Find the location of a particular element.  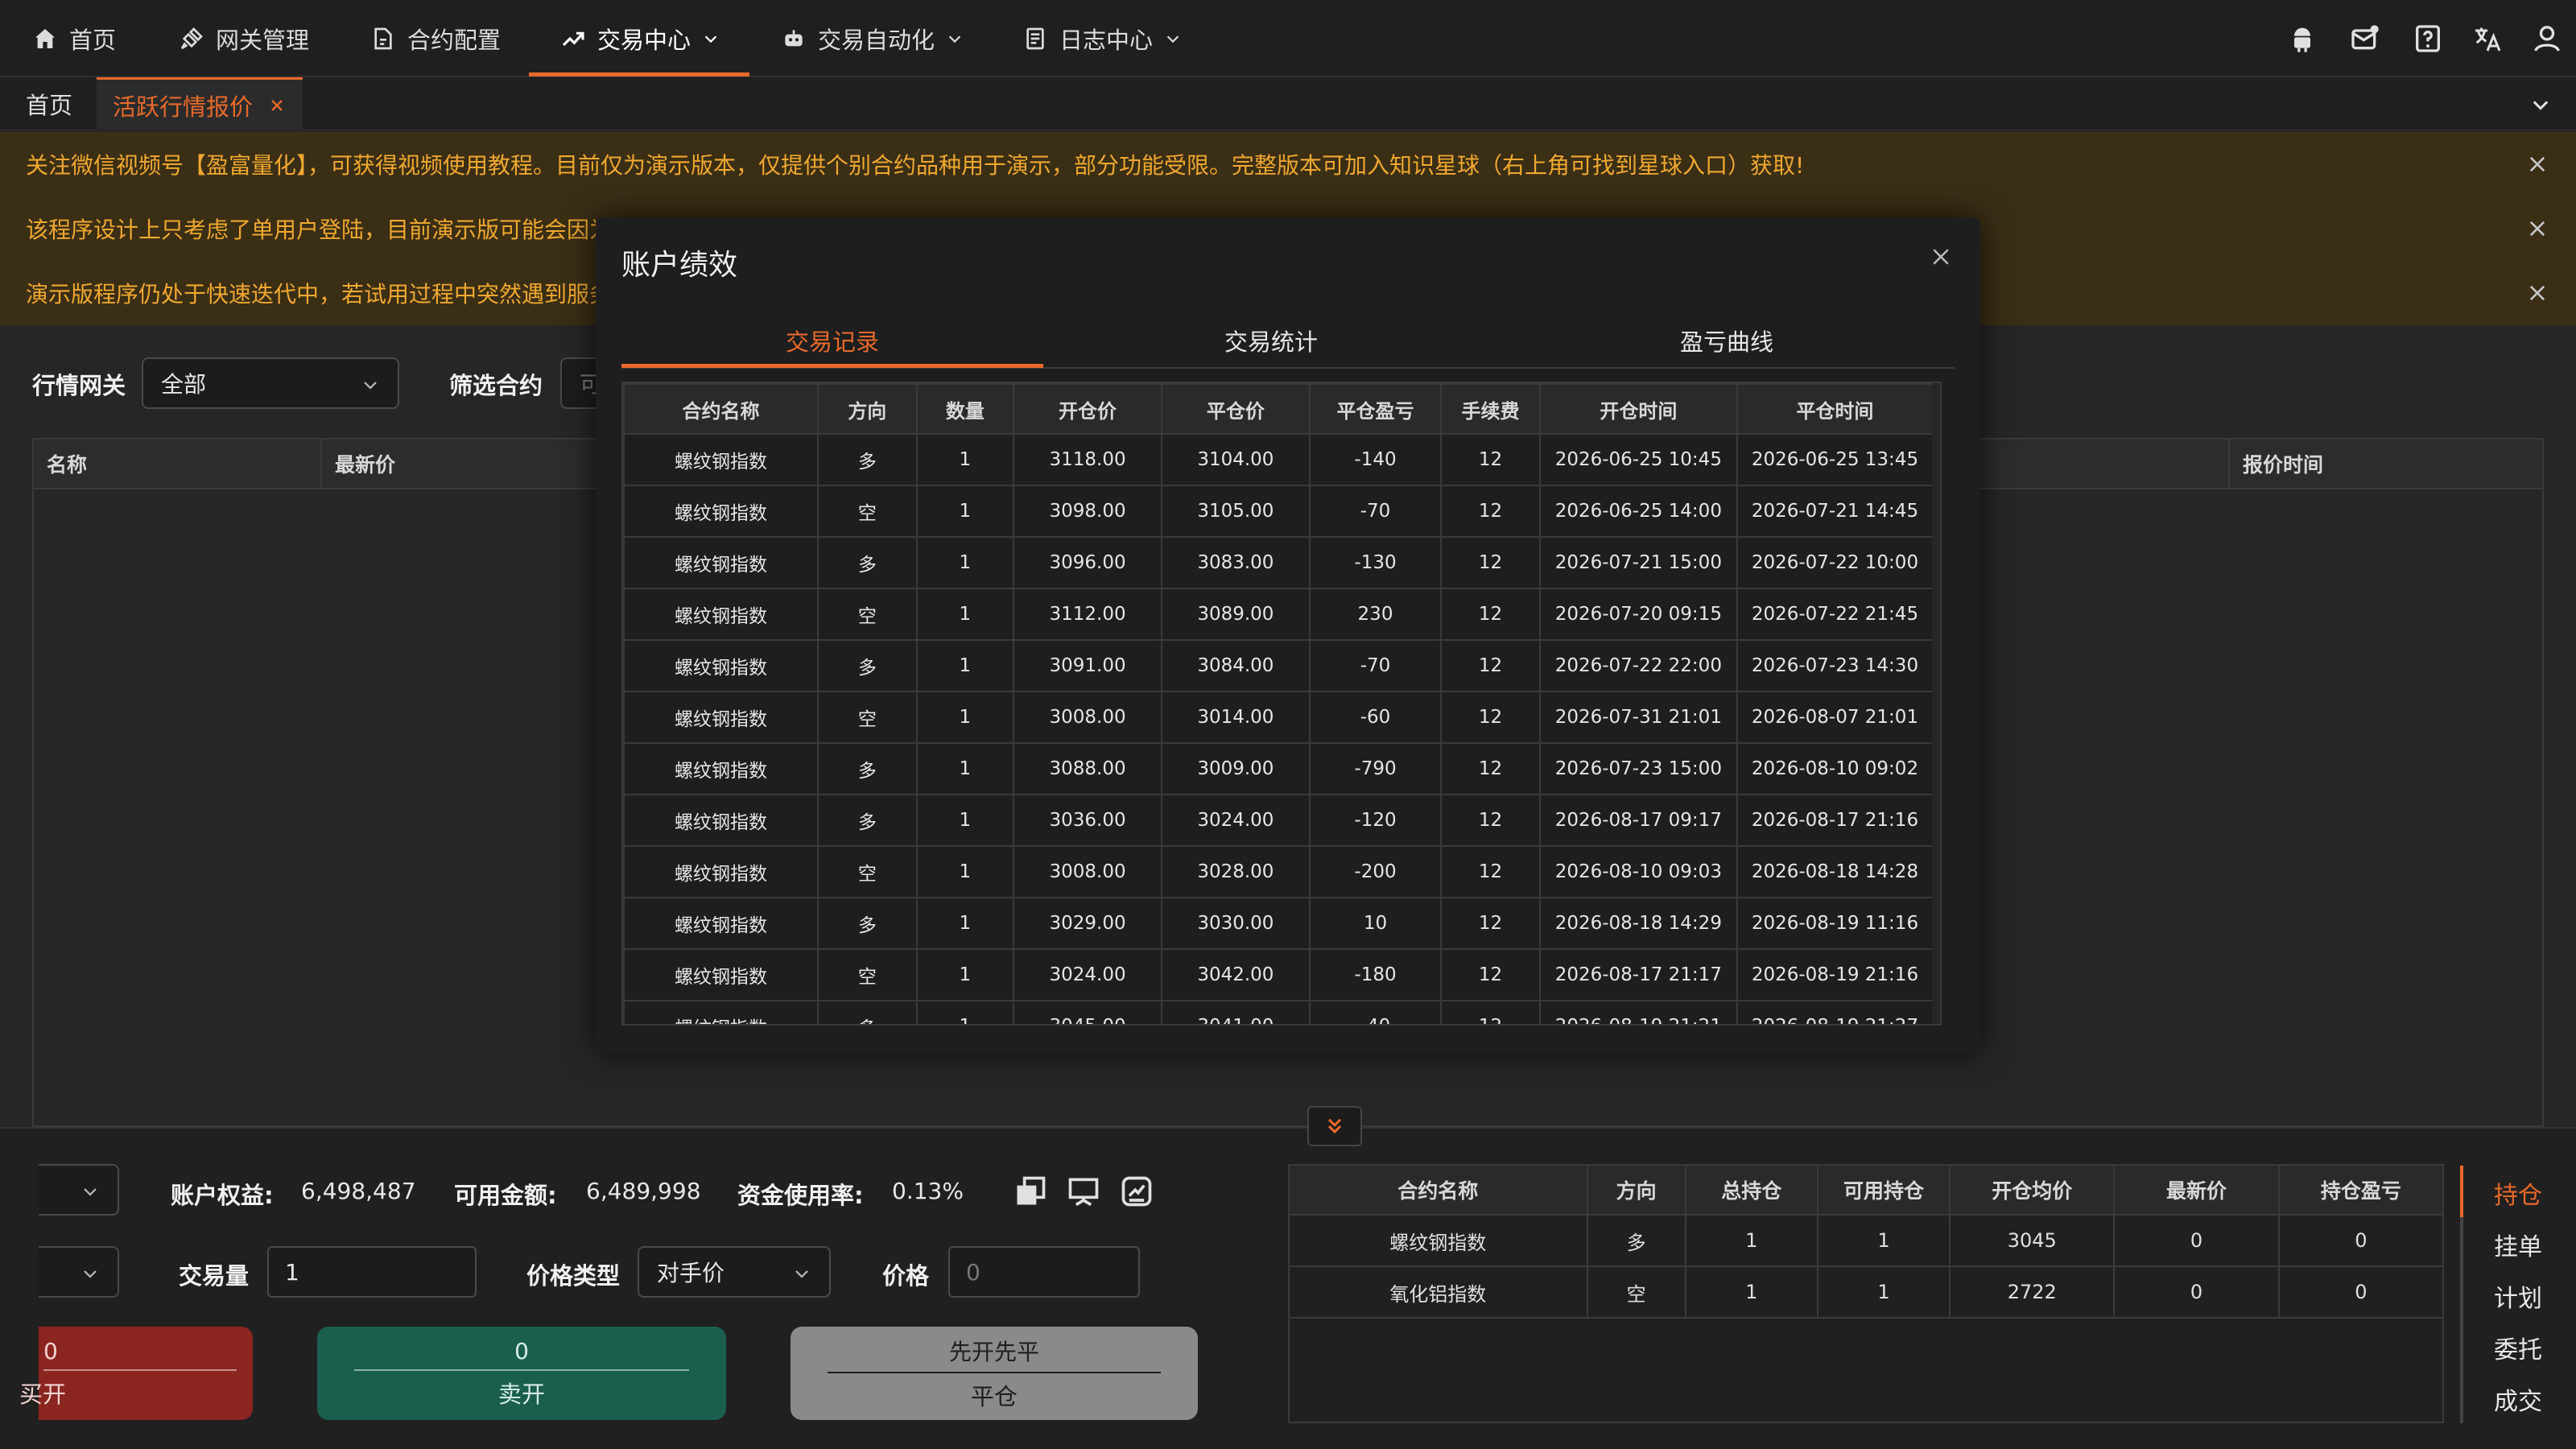

open-time-cell: 2026-06-25 10:45 is located at coordinates (1638, 459).